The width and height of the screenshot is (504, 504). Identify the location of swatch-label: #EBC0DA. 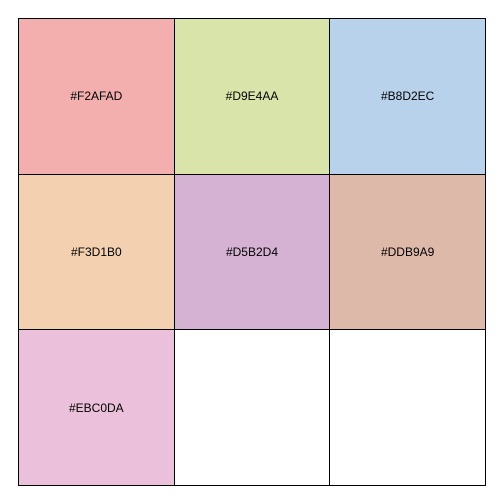
(96, 407).